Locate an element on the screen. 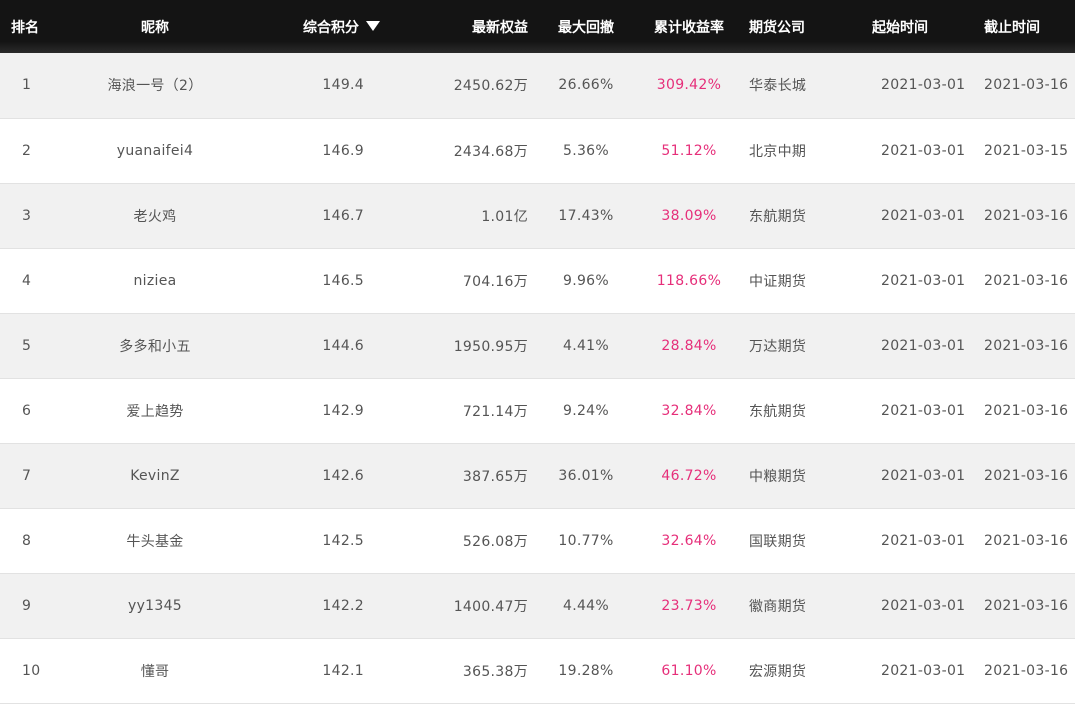 The height and width of the screenshot is (711, 1075). cell-drawdown: 5.36% is located at coordinates (586, 150).